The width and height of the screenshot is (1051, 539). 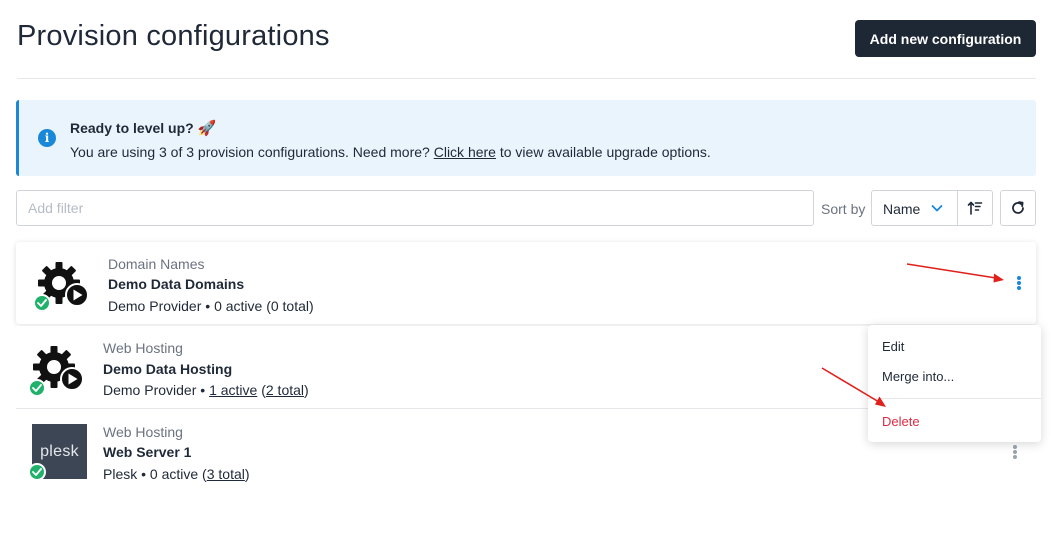 I want to click on sort-direction-button, so click(x=975, y=208).